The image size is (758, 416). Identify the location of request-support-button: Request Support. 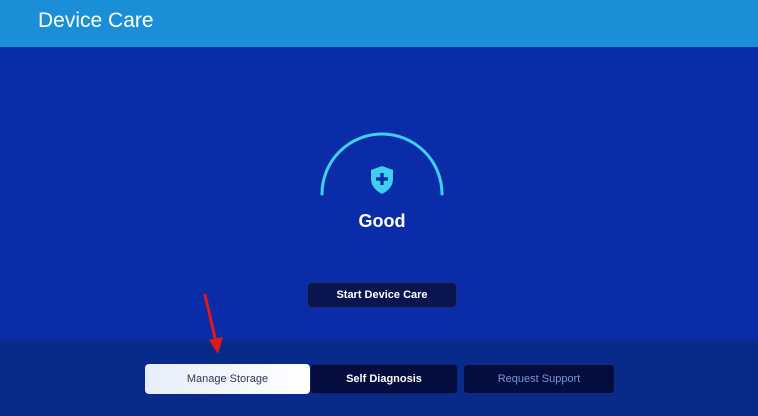
(539, 379).